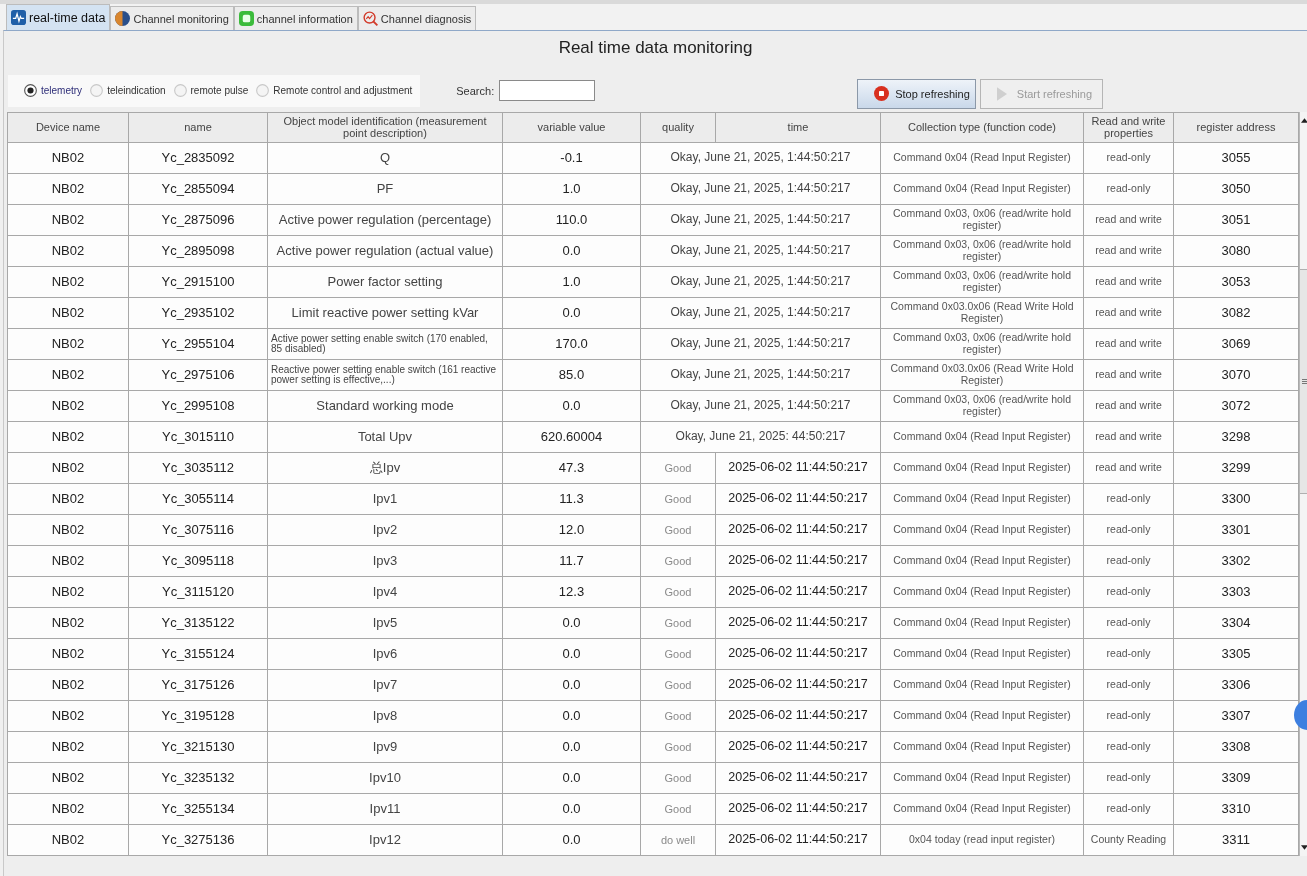 This screenshot has height=876, width=1307. I want to click on scrollbar, so click(1303, 484).